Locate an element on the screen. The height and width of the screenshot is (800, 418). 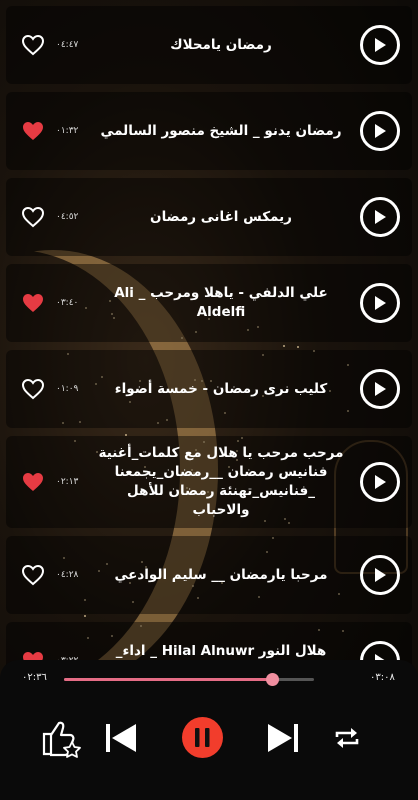
track-duration: ٠٤:٥٢ is located at coordinates (67, 217).